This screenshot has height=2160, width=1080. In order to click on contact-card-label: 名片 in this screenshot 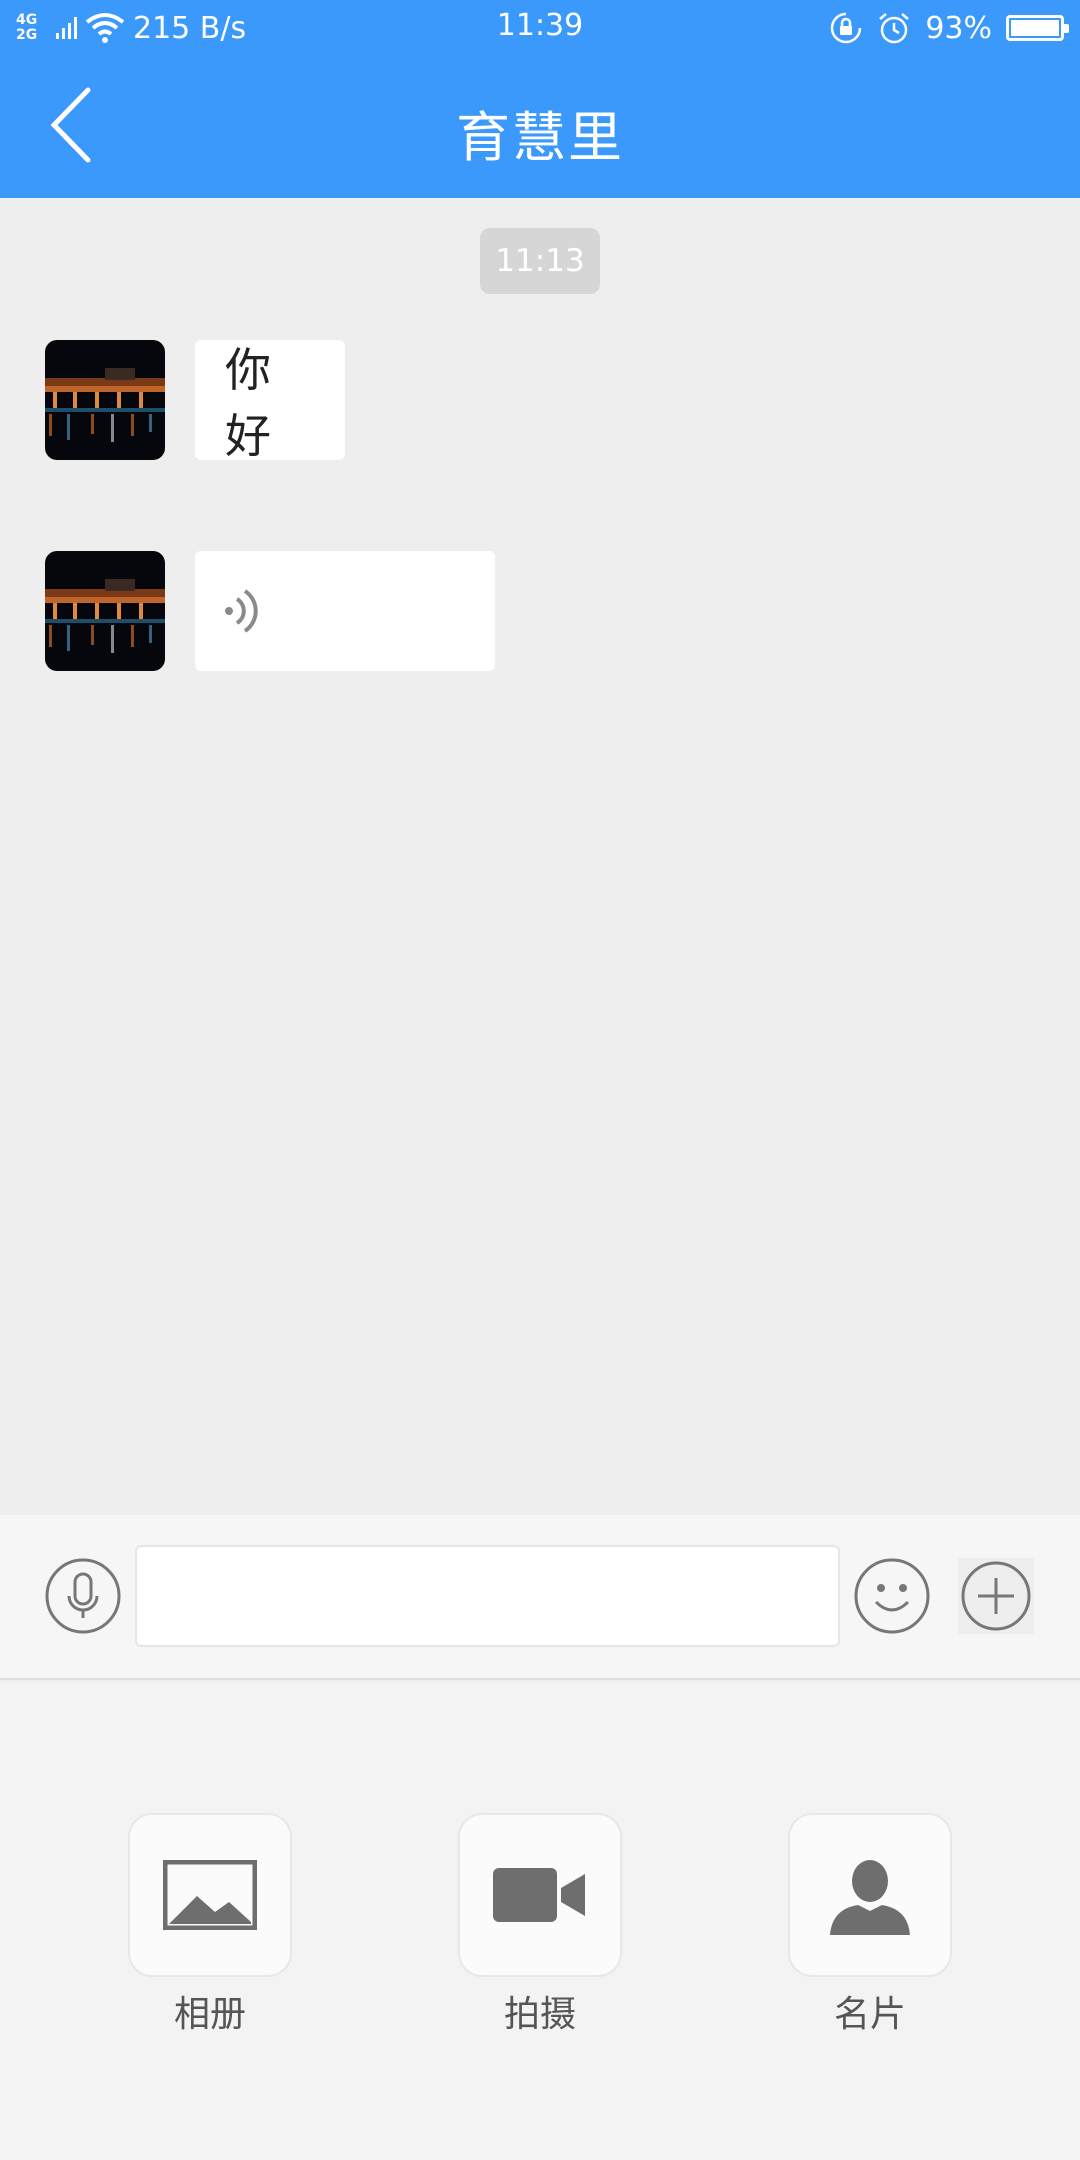, I will do `click(869, 2014)`.